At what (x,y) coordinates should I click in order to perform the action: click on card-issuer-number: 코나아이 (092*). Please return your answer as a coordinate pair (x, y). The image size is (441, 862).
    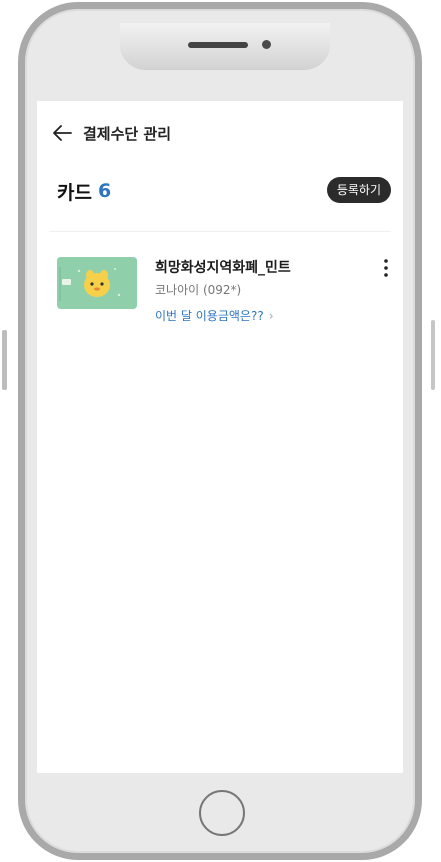
    Looking at the image, I should click on (198, 290).